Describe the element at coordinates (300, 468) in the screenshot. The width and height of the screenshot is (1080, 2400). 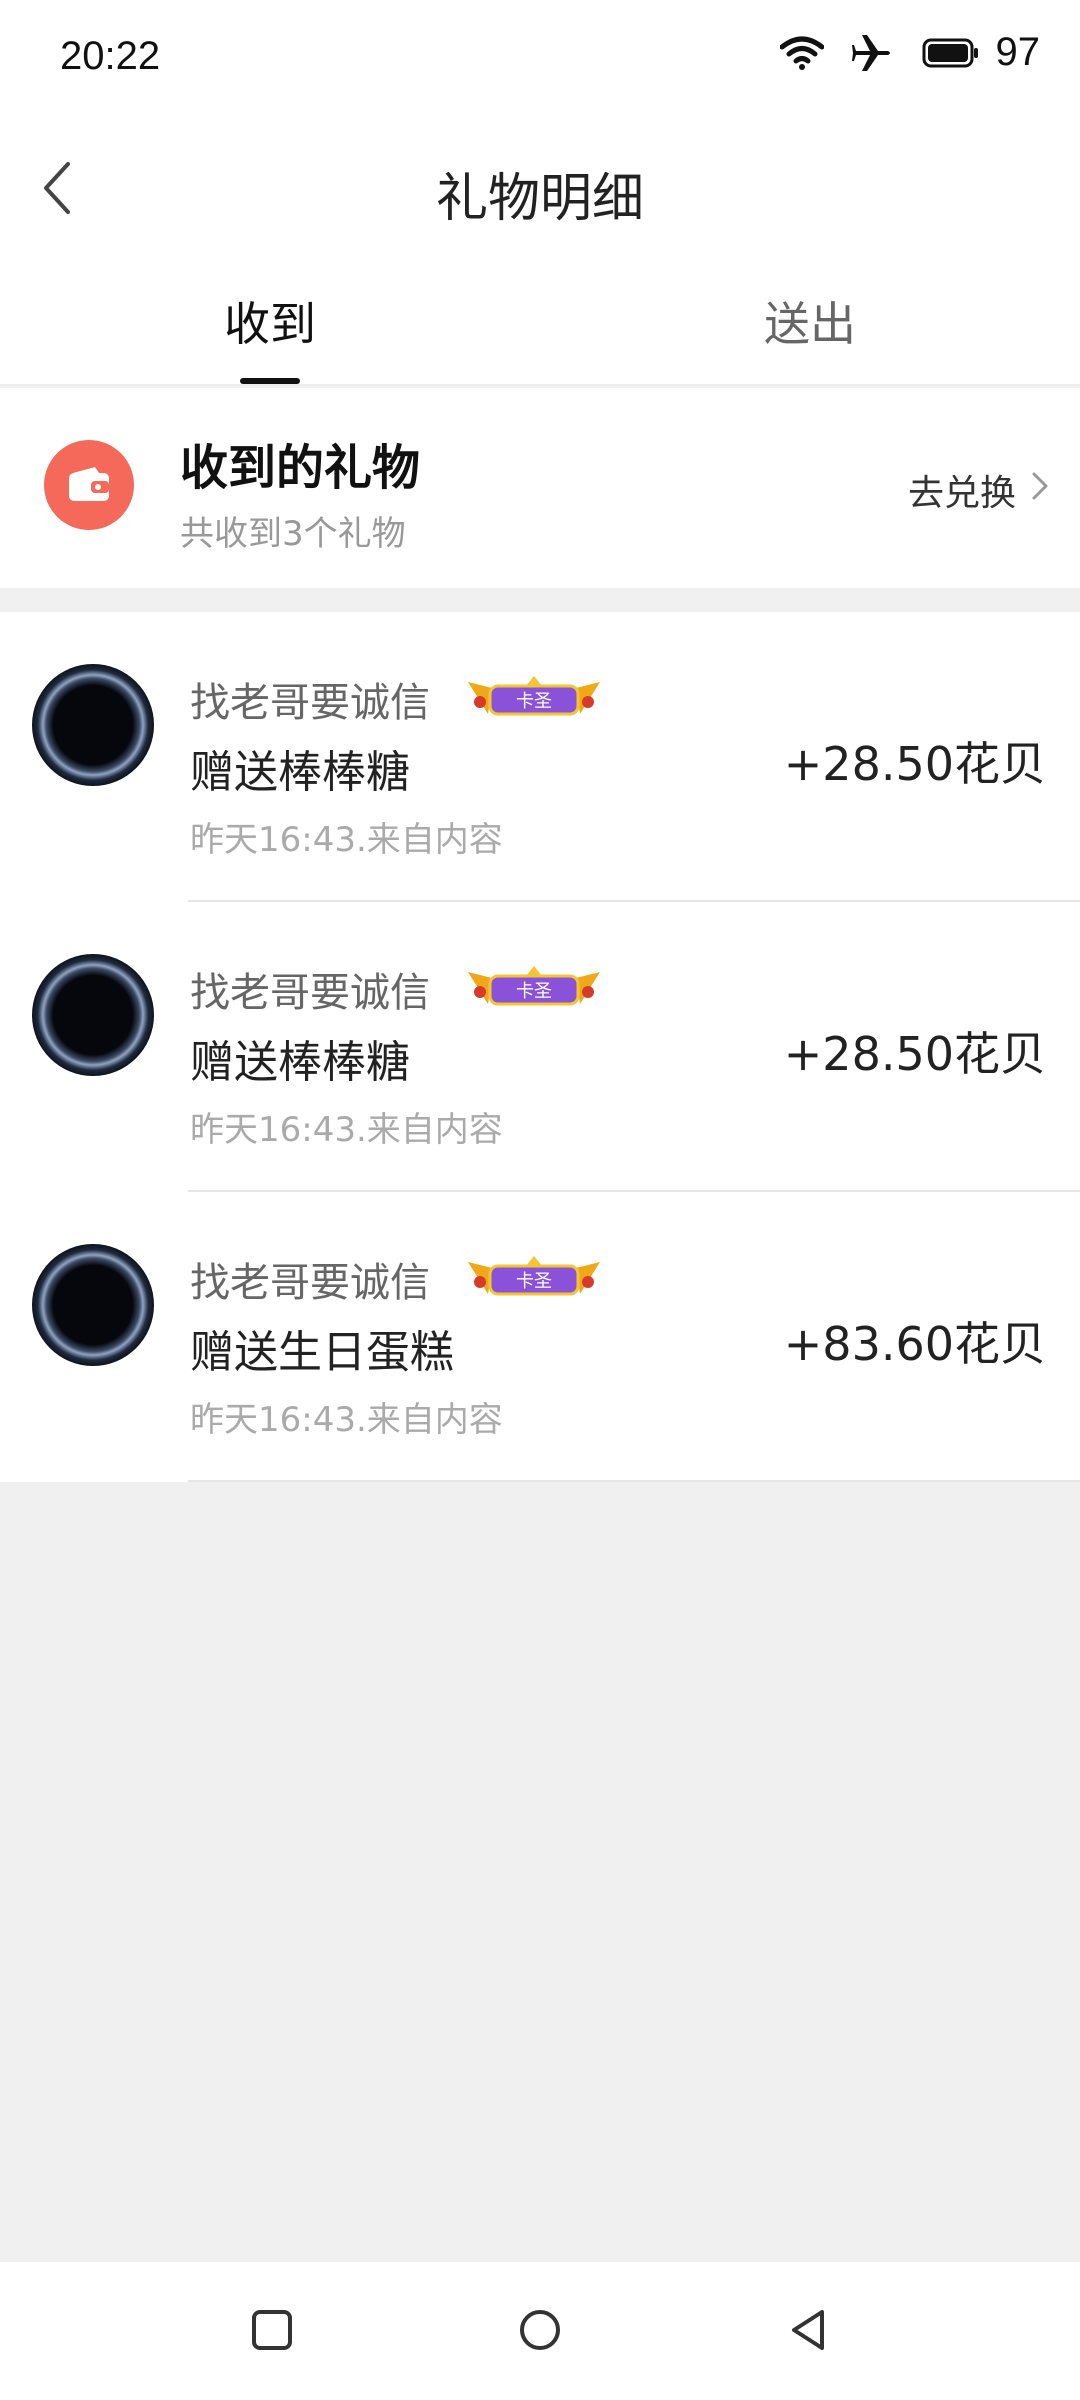
I see `summary-title: 收到的礼物` at that location.